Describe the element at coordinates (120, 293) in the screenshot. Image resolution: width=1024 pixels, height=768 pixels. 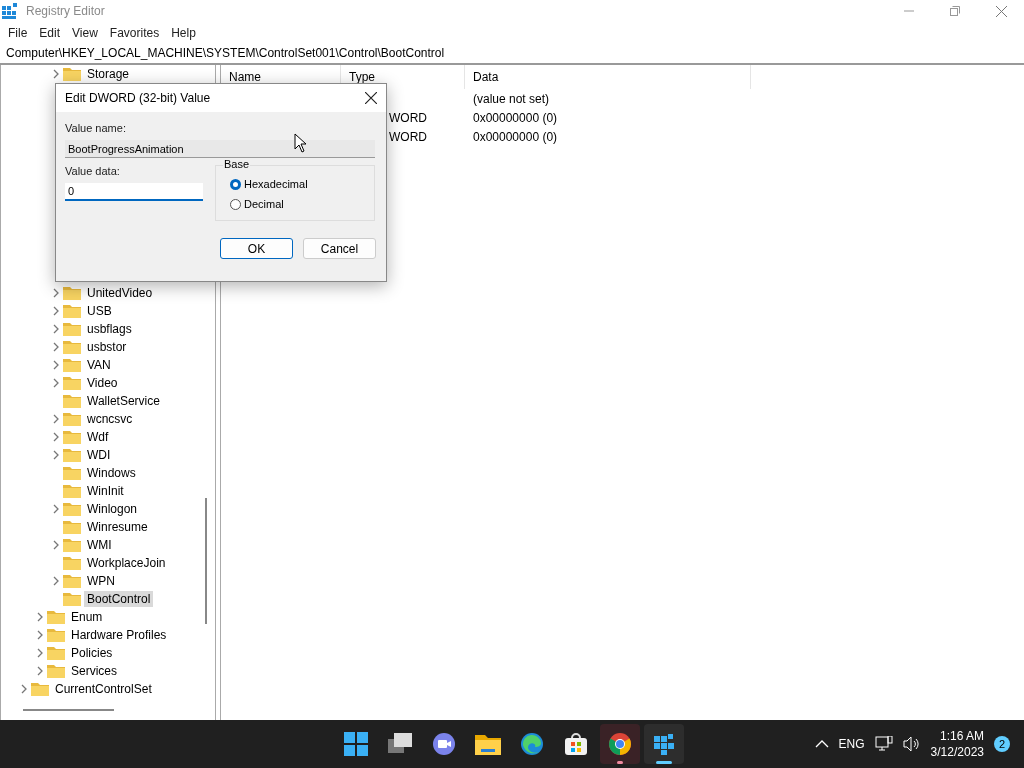
I see `tree-item: UnitedVideo` at that location.